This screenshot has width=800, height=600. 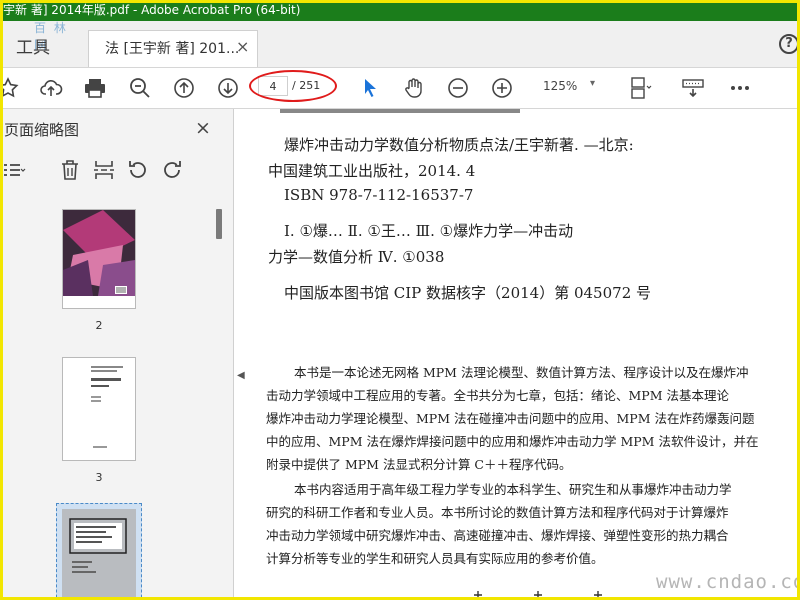 I want to click on extract-pages-icon, so click(x=105, y=171).